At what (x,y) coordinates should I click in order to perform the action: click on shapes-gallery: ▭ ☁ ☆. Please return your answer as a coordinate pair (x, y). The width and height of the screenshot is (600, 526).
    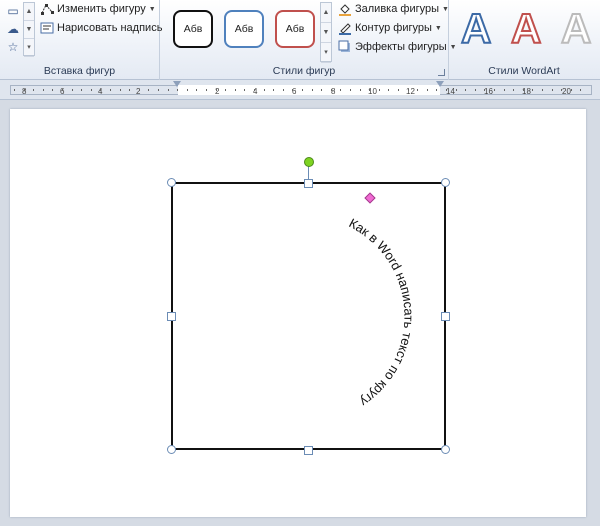
    Looking at the image, I should click on (13, 30).